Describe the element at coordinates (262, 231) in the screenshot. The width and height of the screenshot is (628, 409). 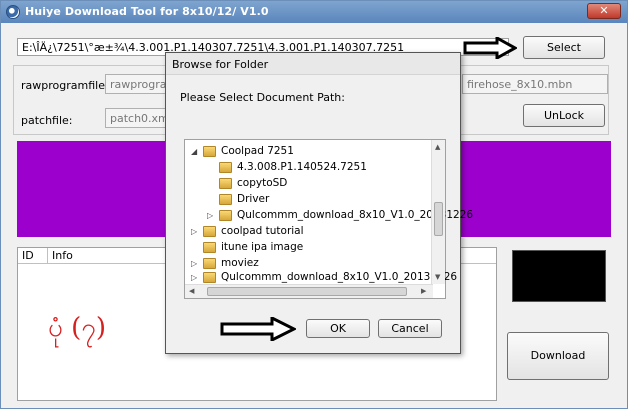
I see `tree-item-label: coolpad tutorial` at that location.